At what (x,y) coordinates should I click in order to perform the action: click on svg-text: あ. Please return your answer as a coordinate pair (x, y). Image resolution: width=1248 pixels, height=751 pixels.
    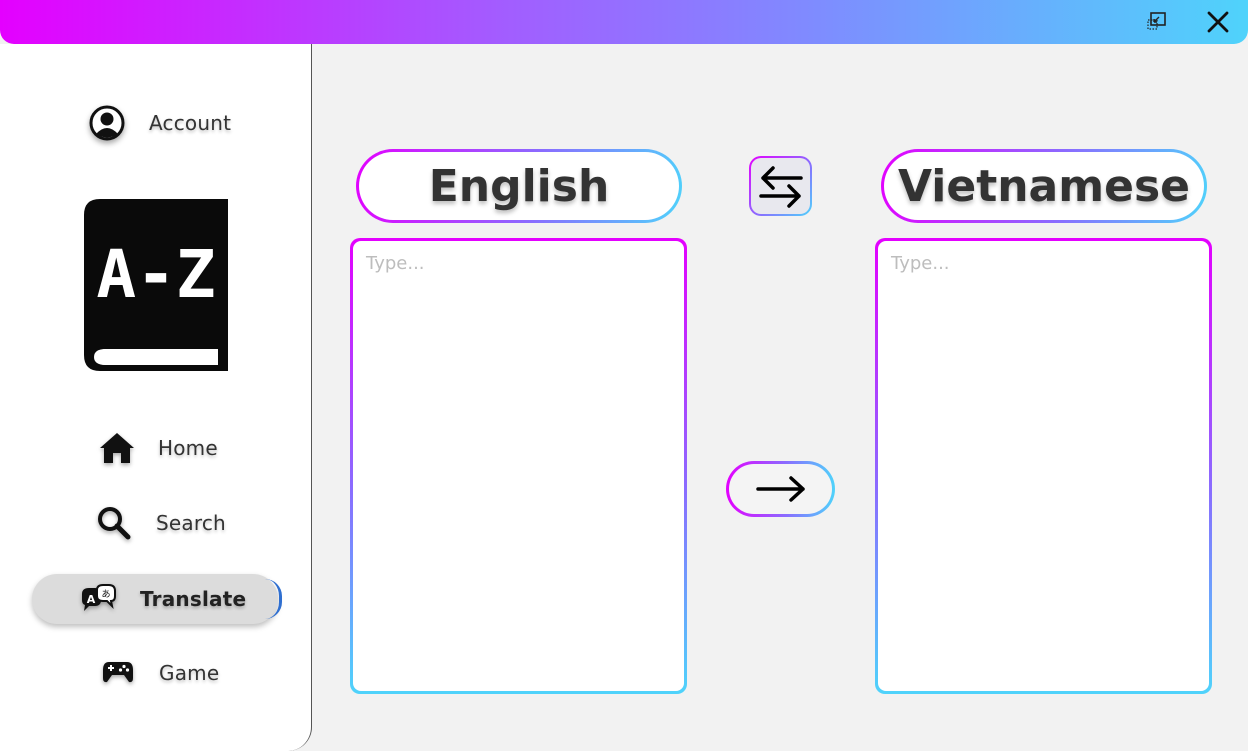
    Looking at the image, I should click on (105, 594).